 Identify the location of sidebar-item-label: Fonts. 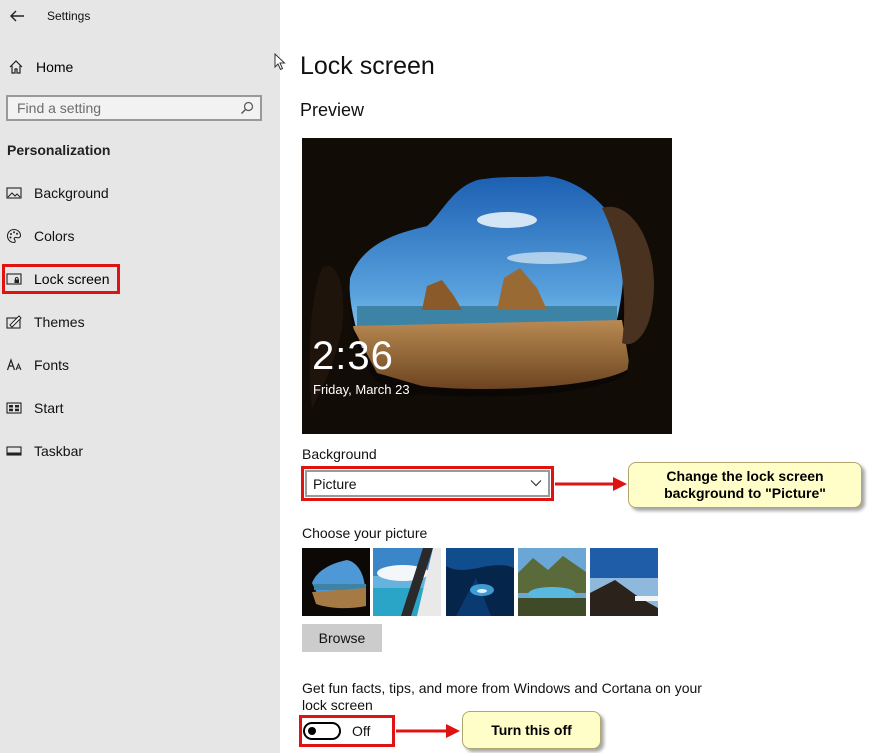
(52, 365).